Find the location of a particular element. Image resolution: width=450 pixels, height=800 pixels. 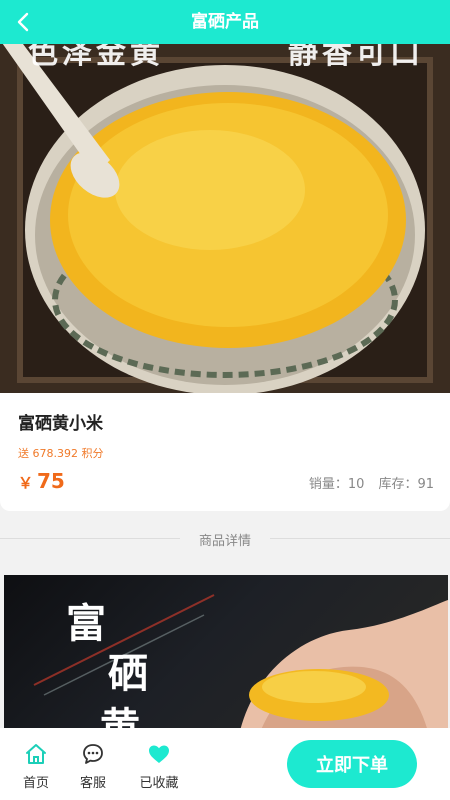

product-price: ￥ 75 is located at coordinates (41, 481).